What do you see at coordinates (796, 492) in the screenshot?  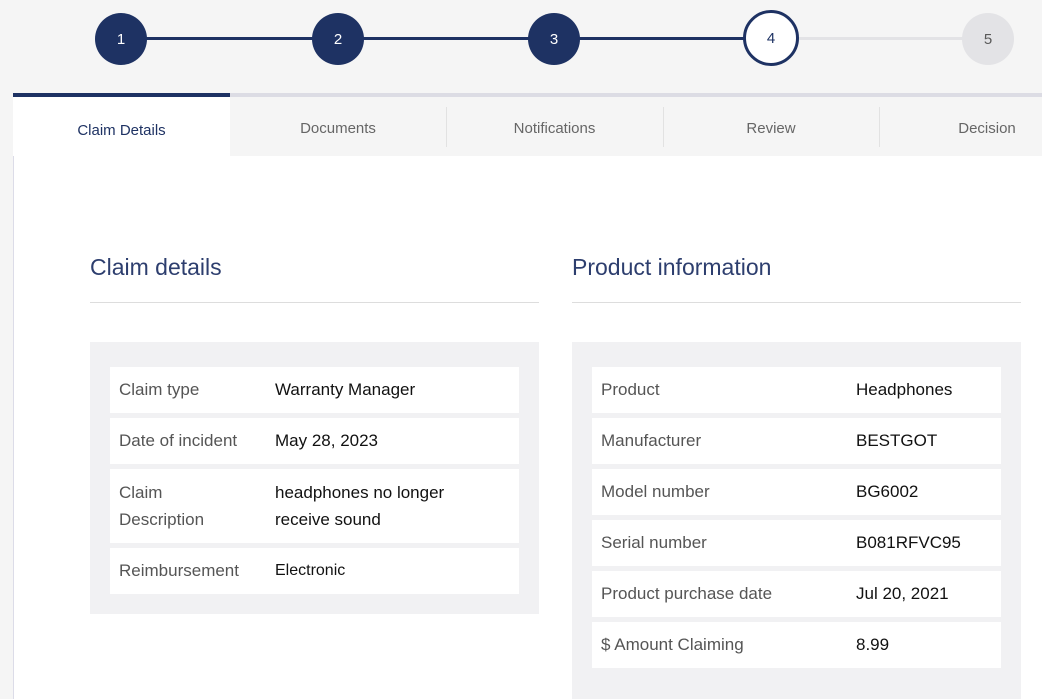 I see `model-number-row: Model number BG6002` at bounding box center [796, 492].